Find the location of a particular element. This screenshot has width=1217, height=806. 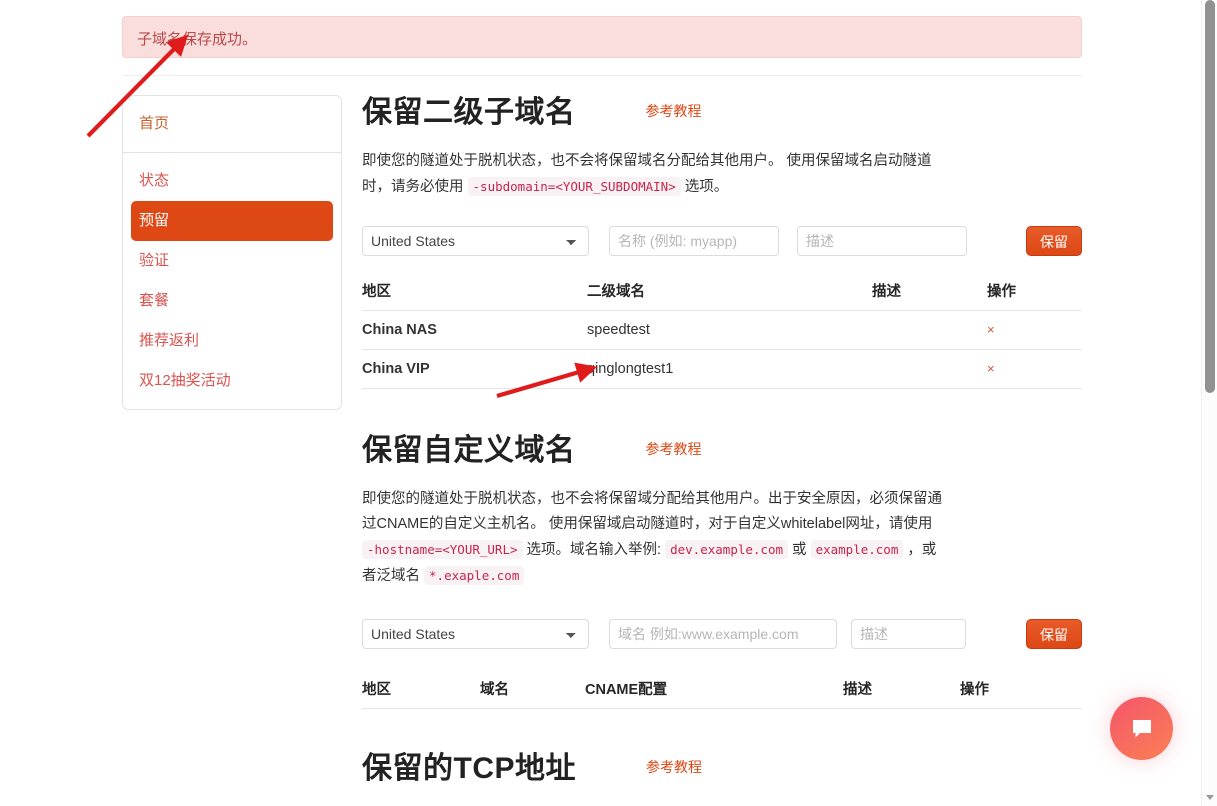

subdomain-row1-domain: qinglongtest1 is located at coordinates (729, 369).